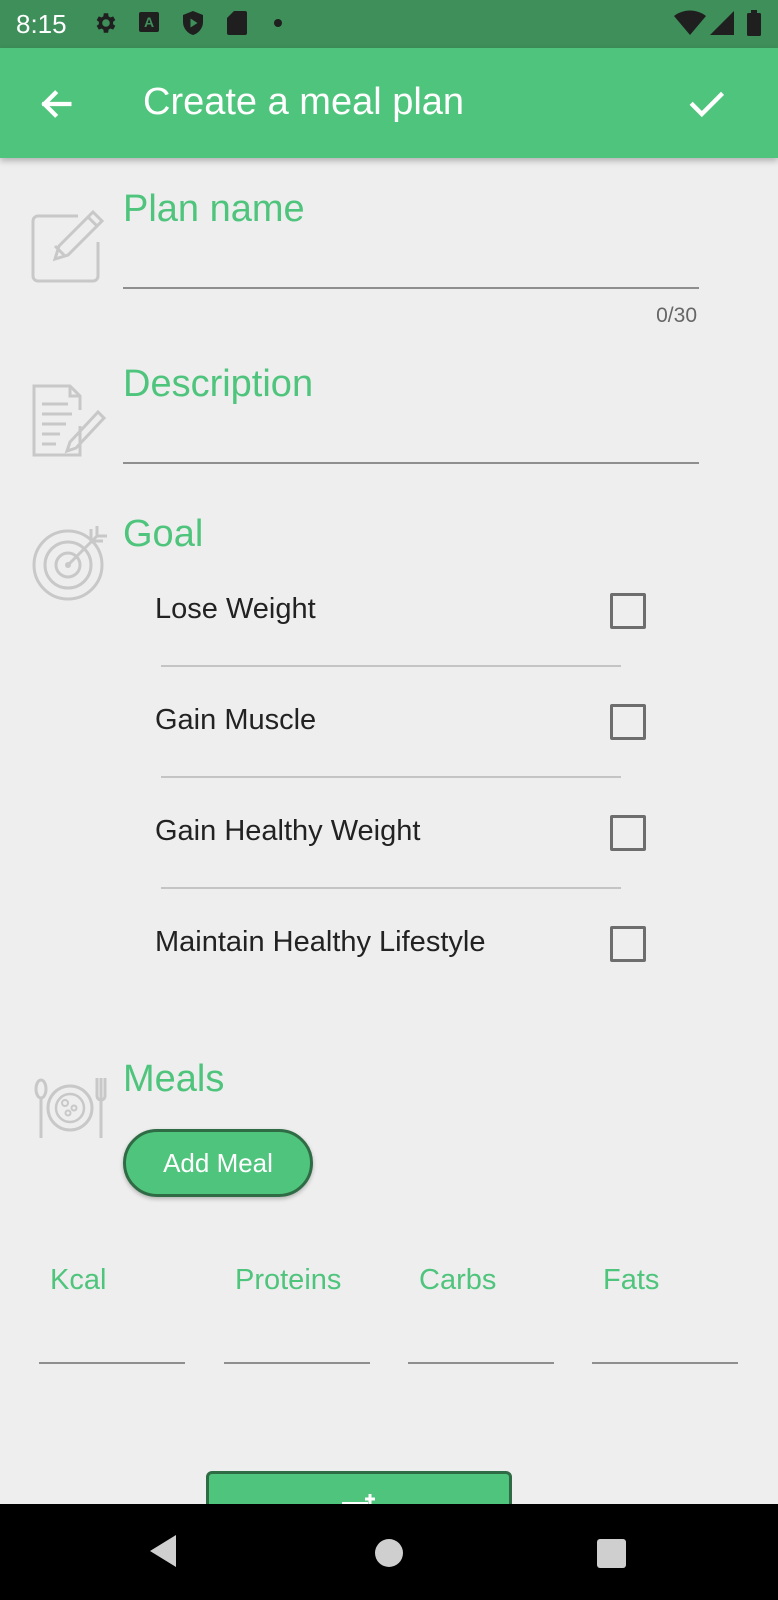 Image resolution: width=778 pixels, height=1600 pixels. I want to click on nav-home-icon, so click(389, 1553).